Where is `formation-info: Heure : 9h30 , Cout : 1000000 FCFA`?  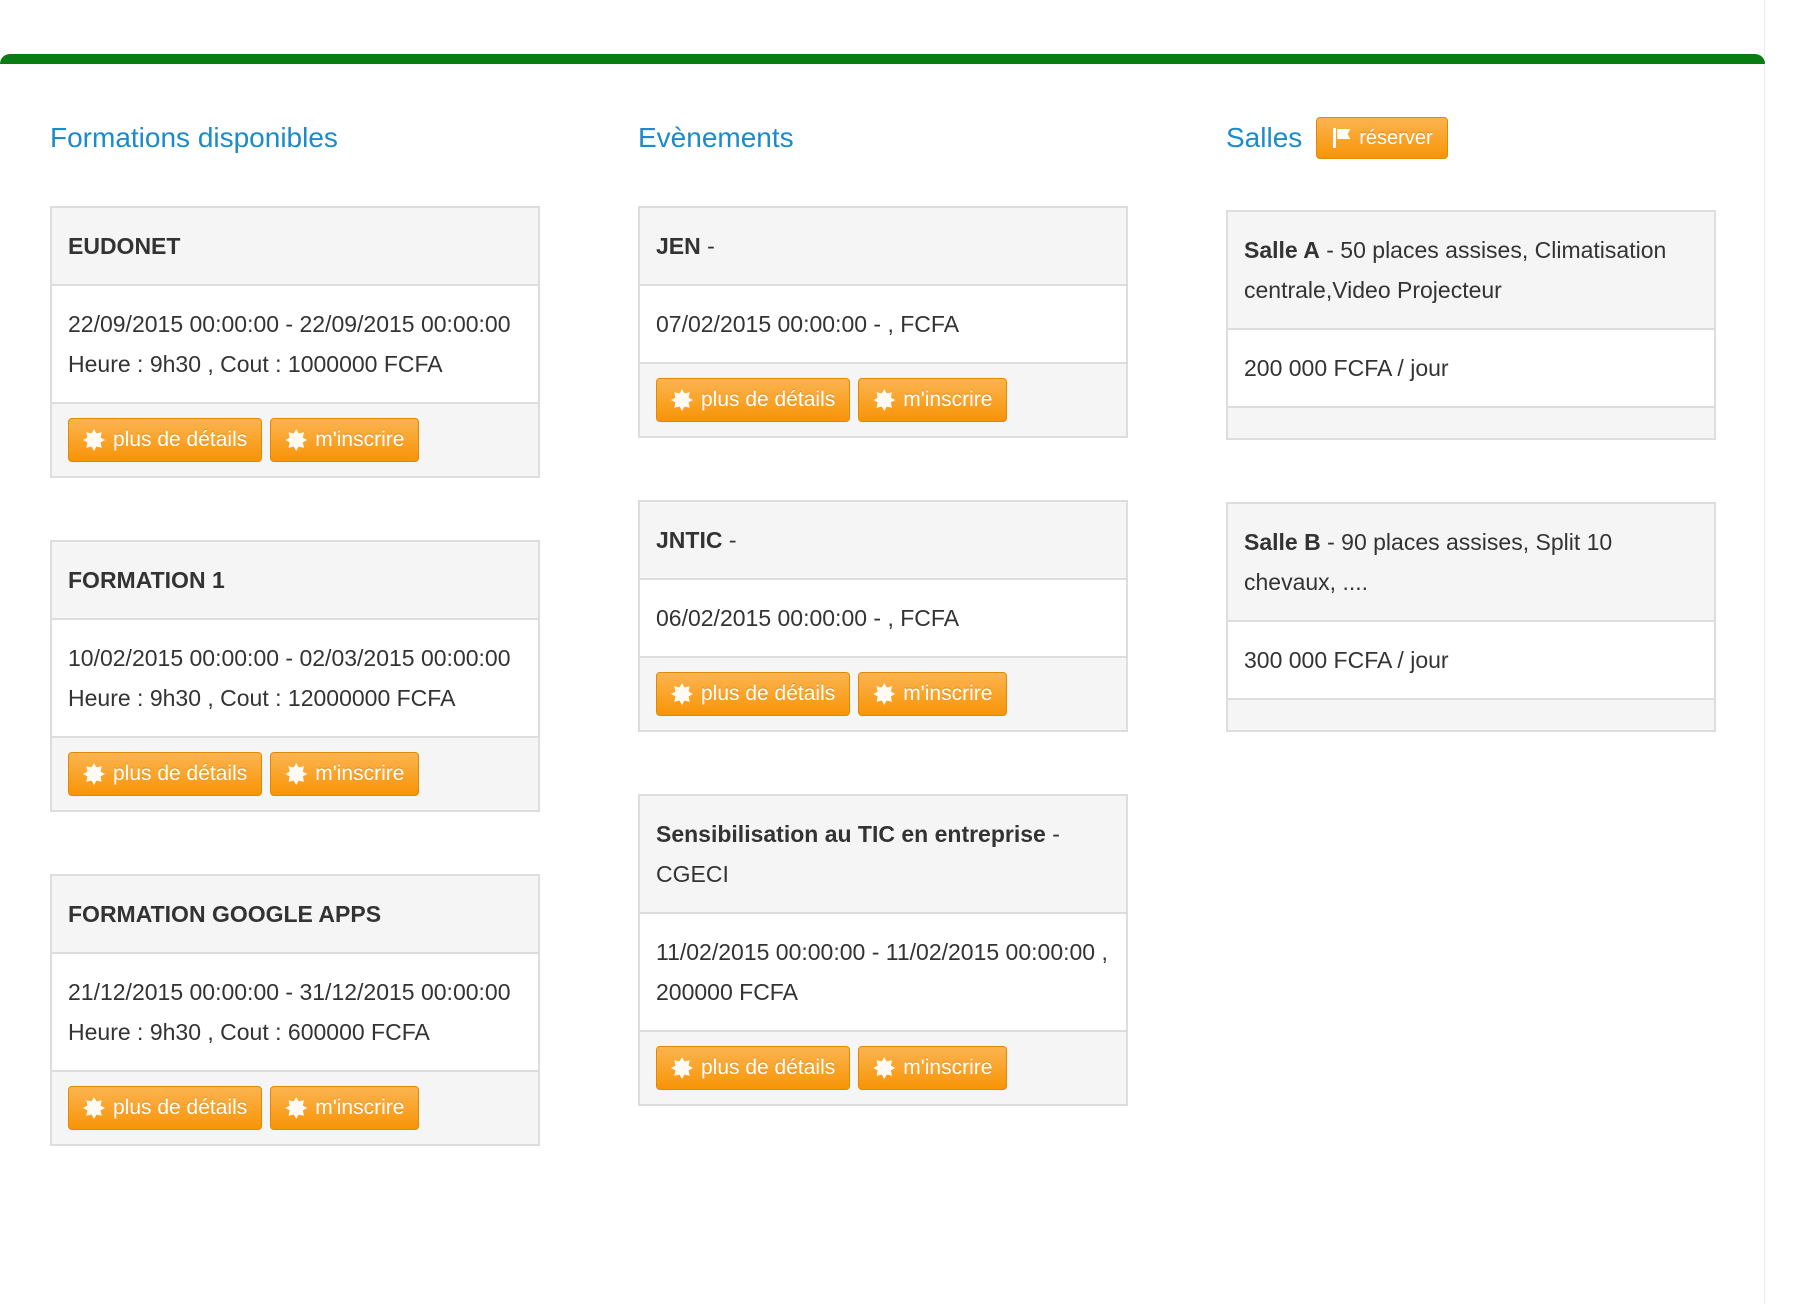 formation-info: Heure : 9h30 , Cout : 1000000 FCFA is located at coordinates (255, 364).